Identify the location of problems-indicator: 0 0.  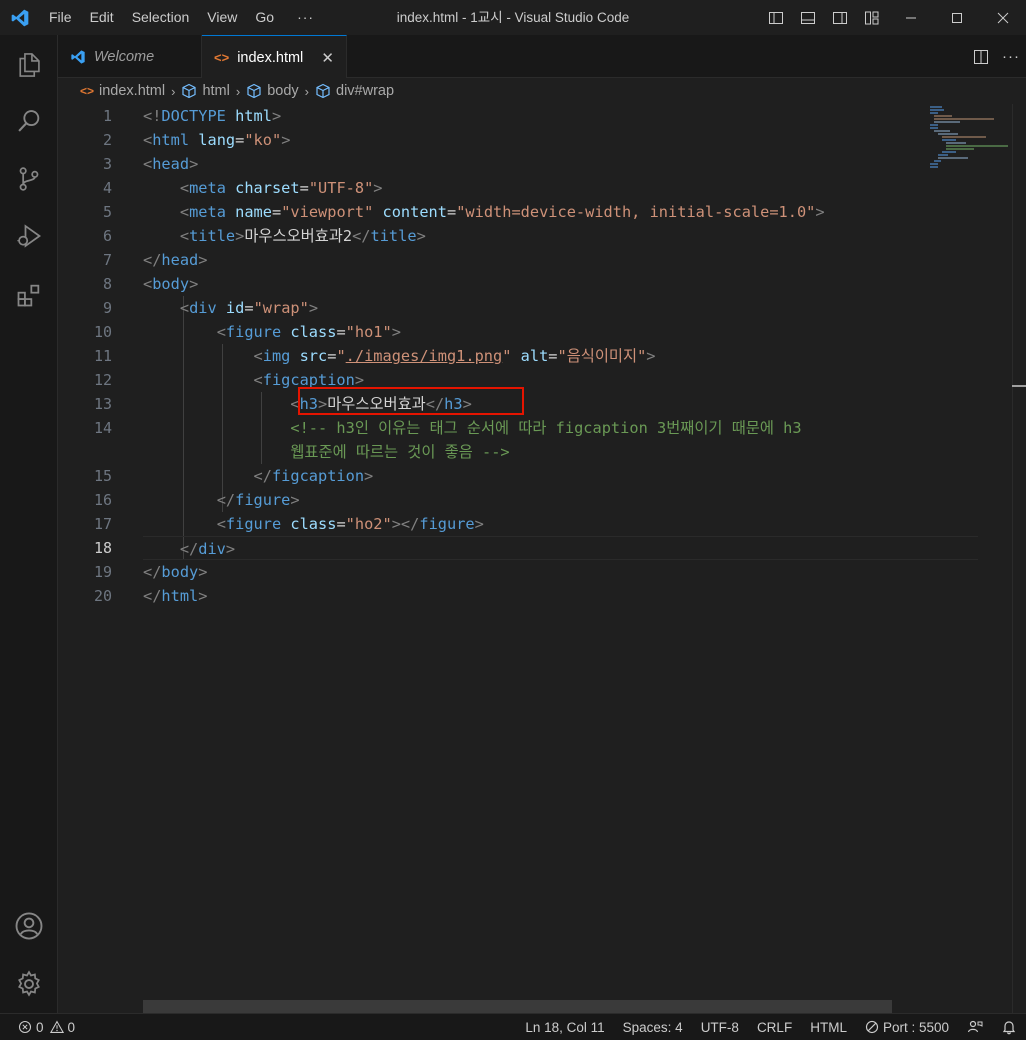
(37, 1027).